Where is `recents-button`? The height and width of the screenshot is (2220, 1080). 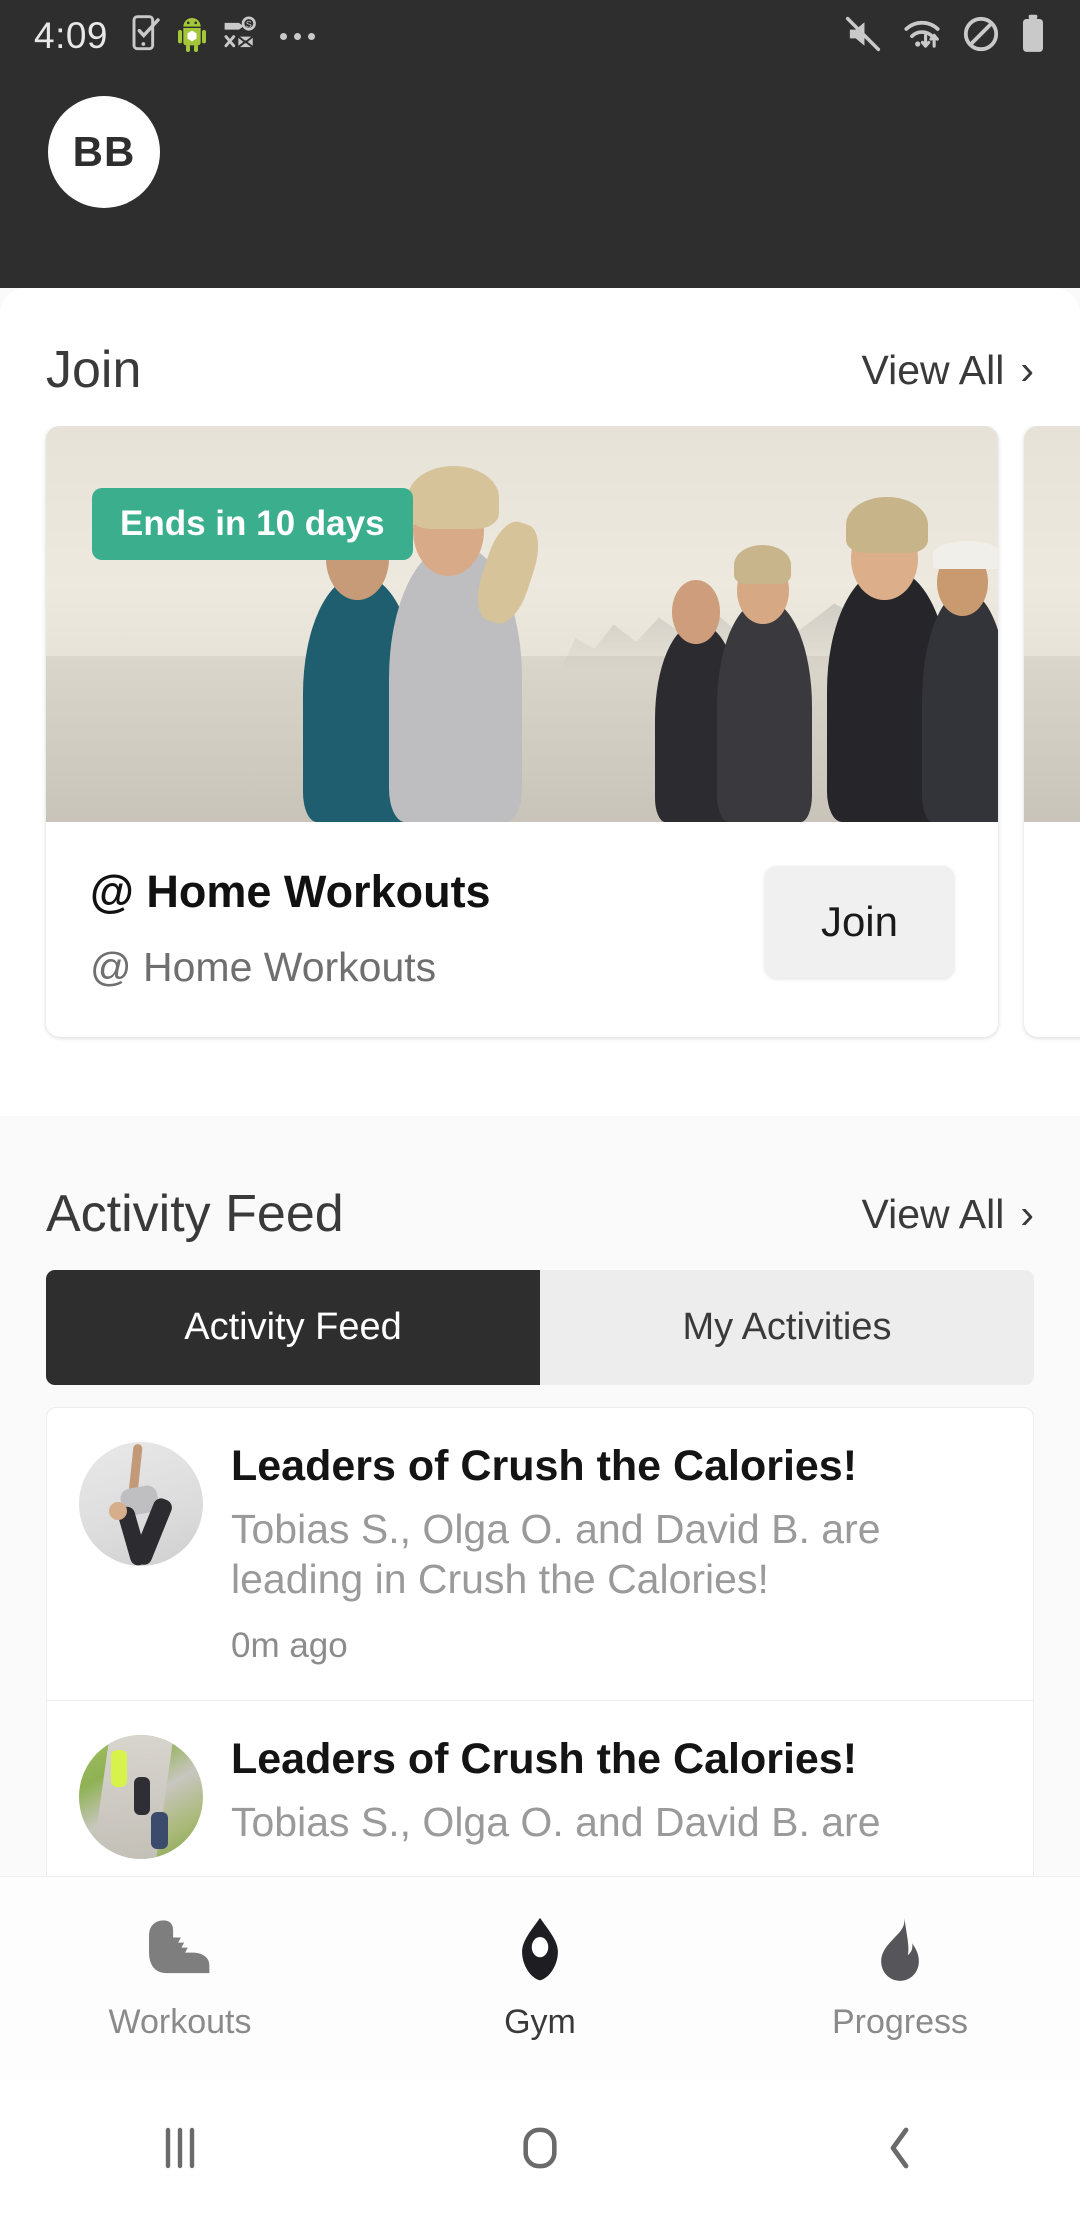
recents-button is located at coordinates (180, 2150).